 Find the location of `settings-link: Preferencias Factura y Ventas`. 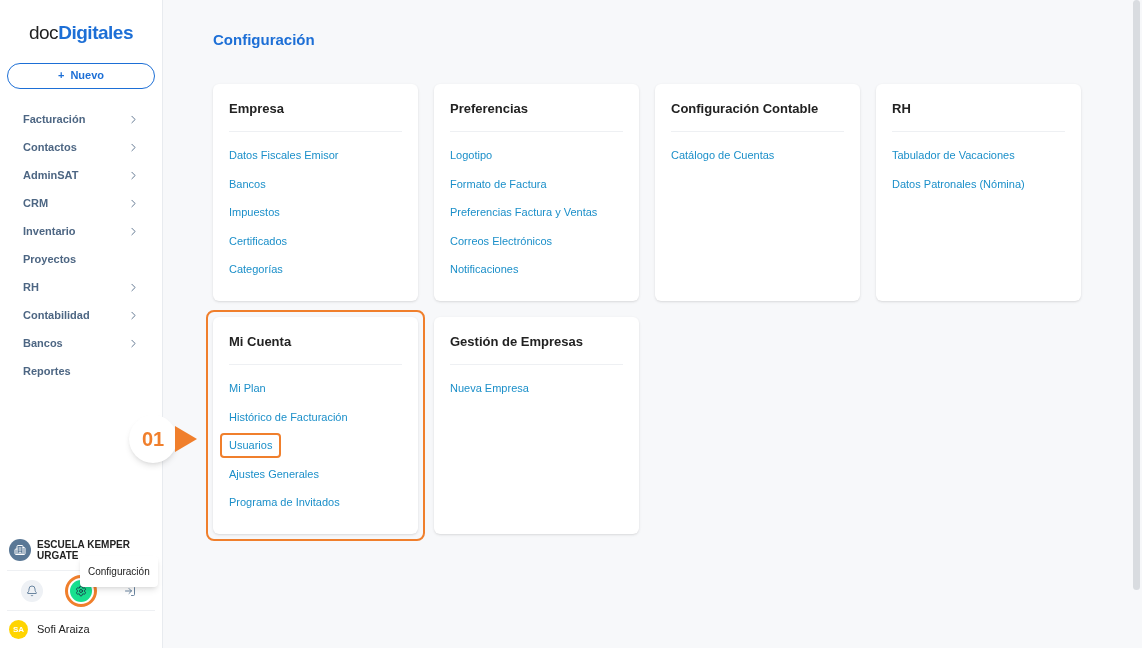

settings-link: Preferencias Factura y Ventas is located at coordinates (524, 212).